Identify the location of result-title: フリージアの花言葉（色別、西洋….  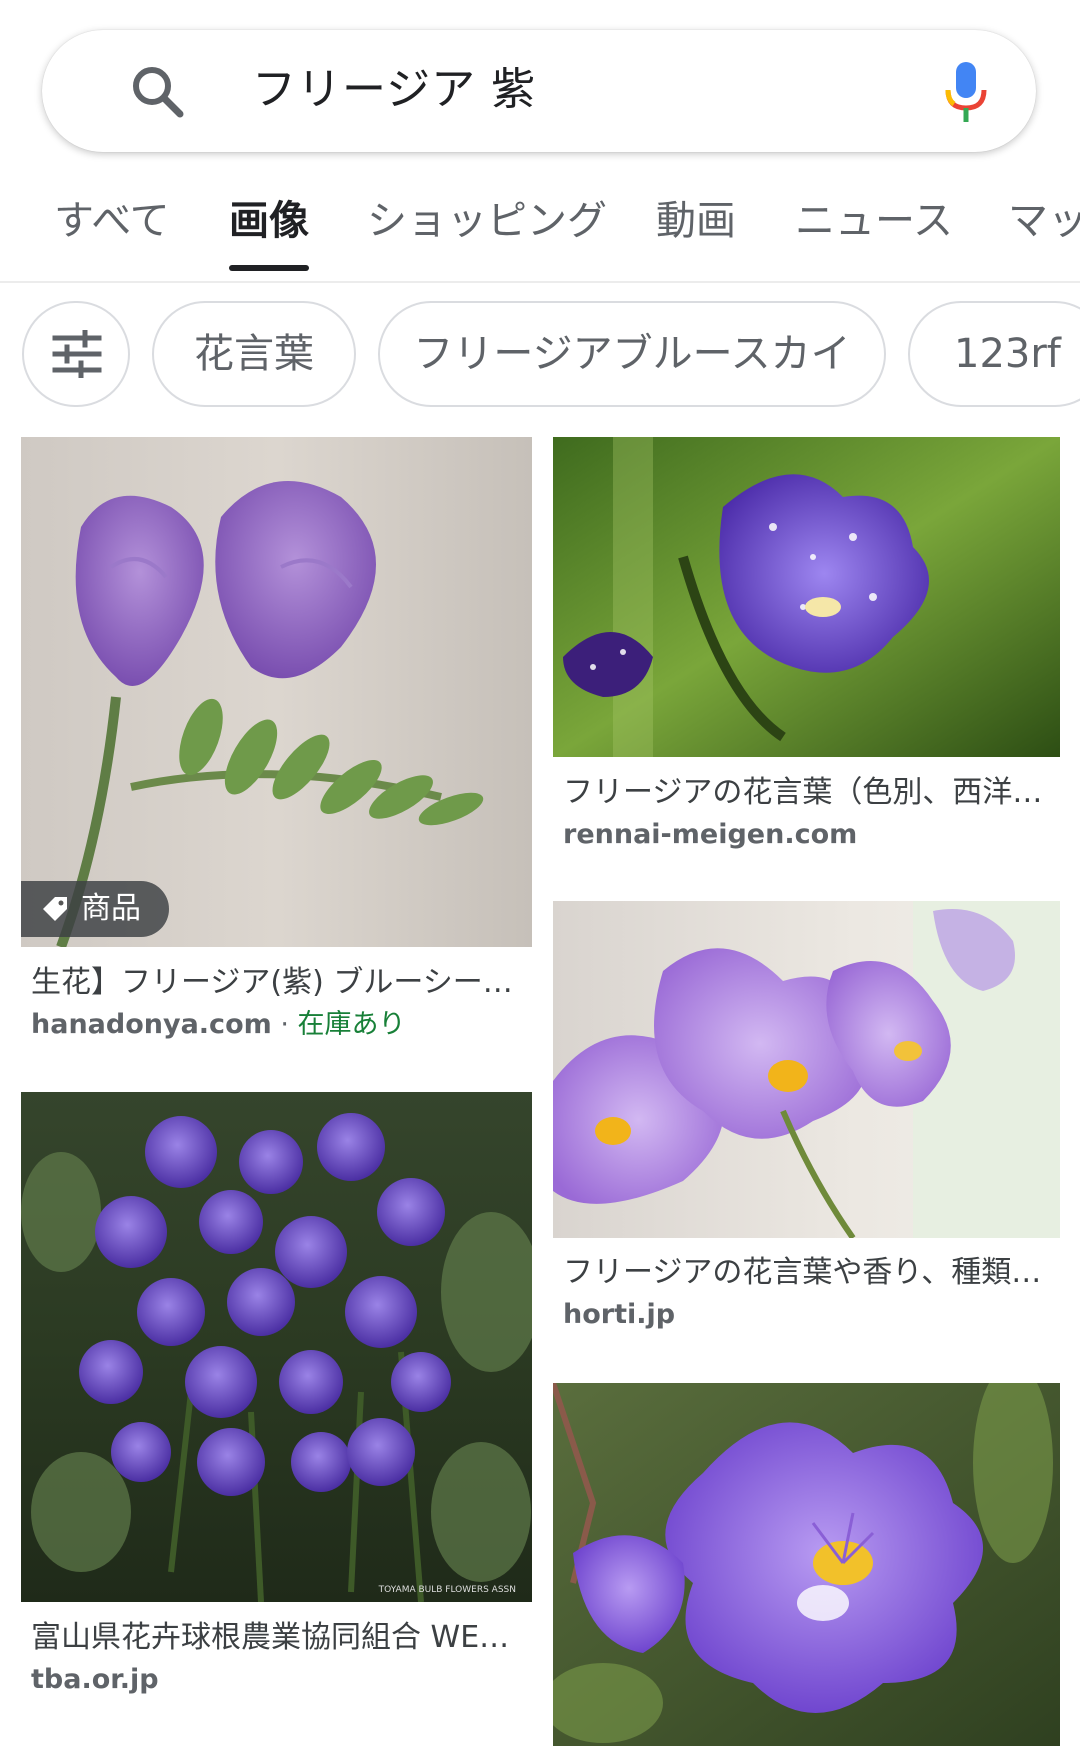
(803, 792).